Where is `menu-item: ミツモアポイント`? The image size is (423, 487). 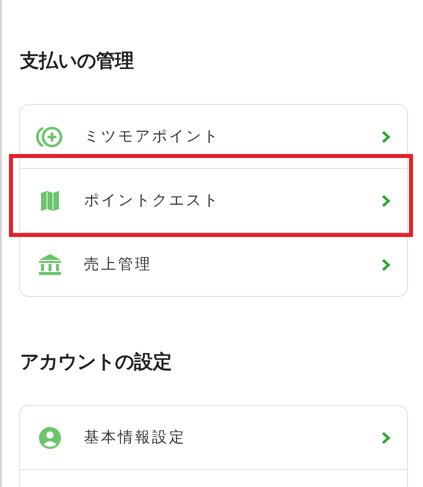
menu-item: ミツモアポイント is located at coordinates (213, 136).